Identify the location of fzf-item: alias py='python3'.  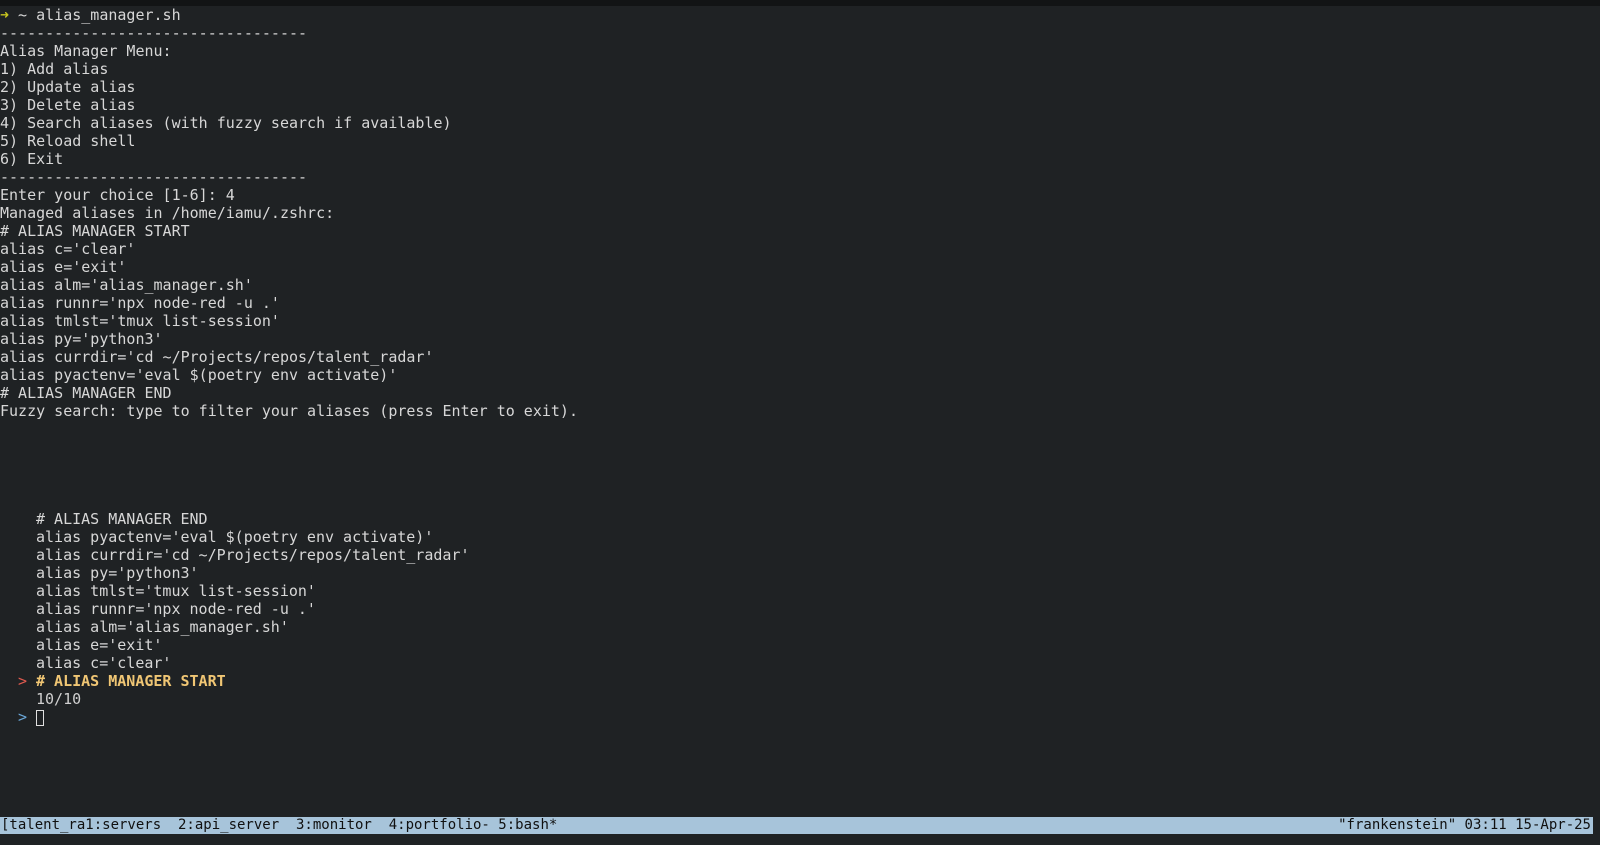
(800, 573).